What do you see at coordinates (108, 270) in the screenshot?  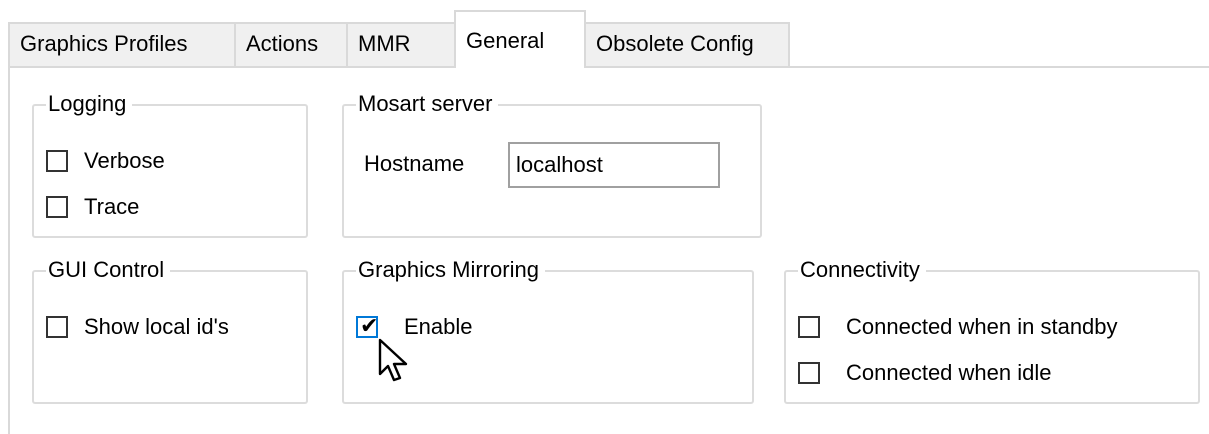 I see `gui-control-group-title: GUI Control` at bounding box center [108, 270].